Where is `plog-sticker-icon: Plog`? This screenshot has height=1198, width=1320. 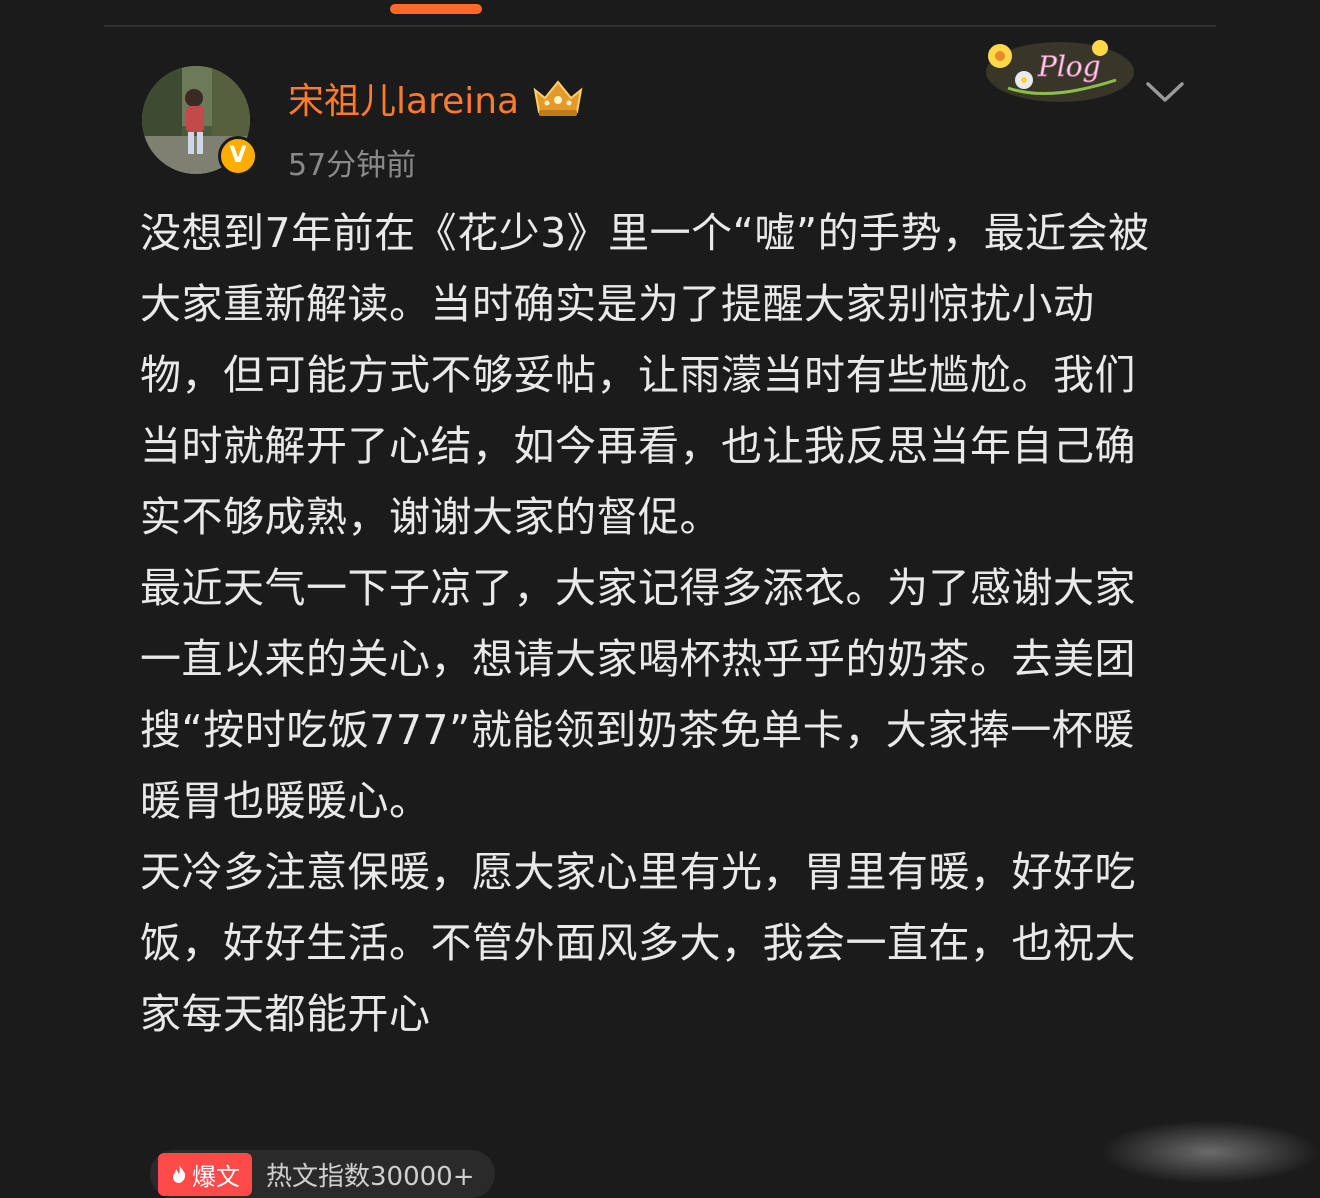 plog-sticker-icon: Plog is located at coordinates (1060, 71).